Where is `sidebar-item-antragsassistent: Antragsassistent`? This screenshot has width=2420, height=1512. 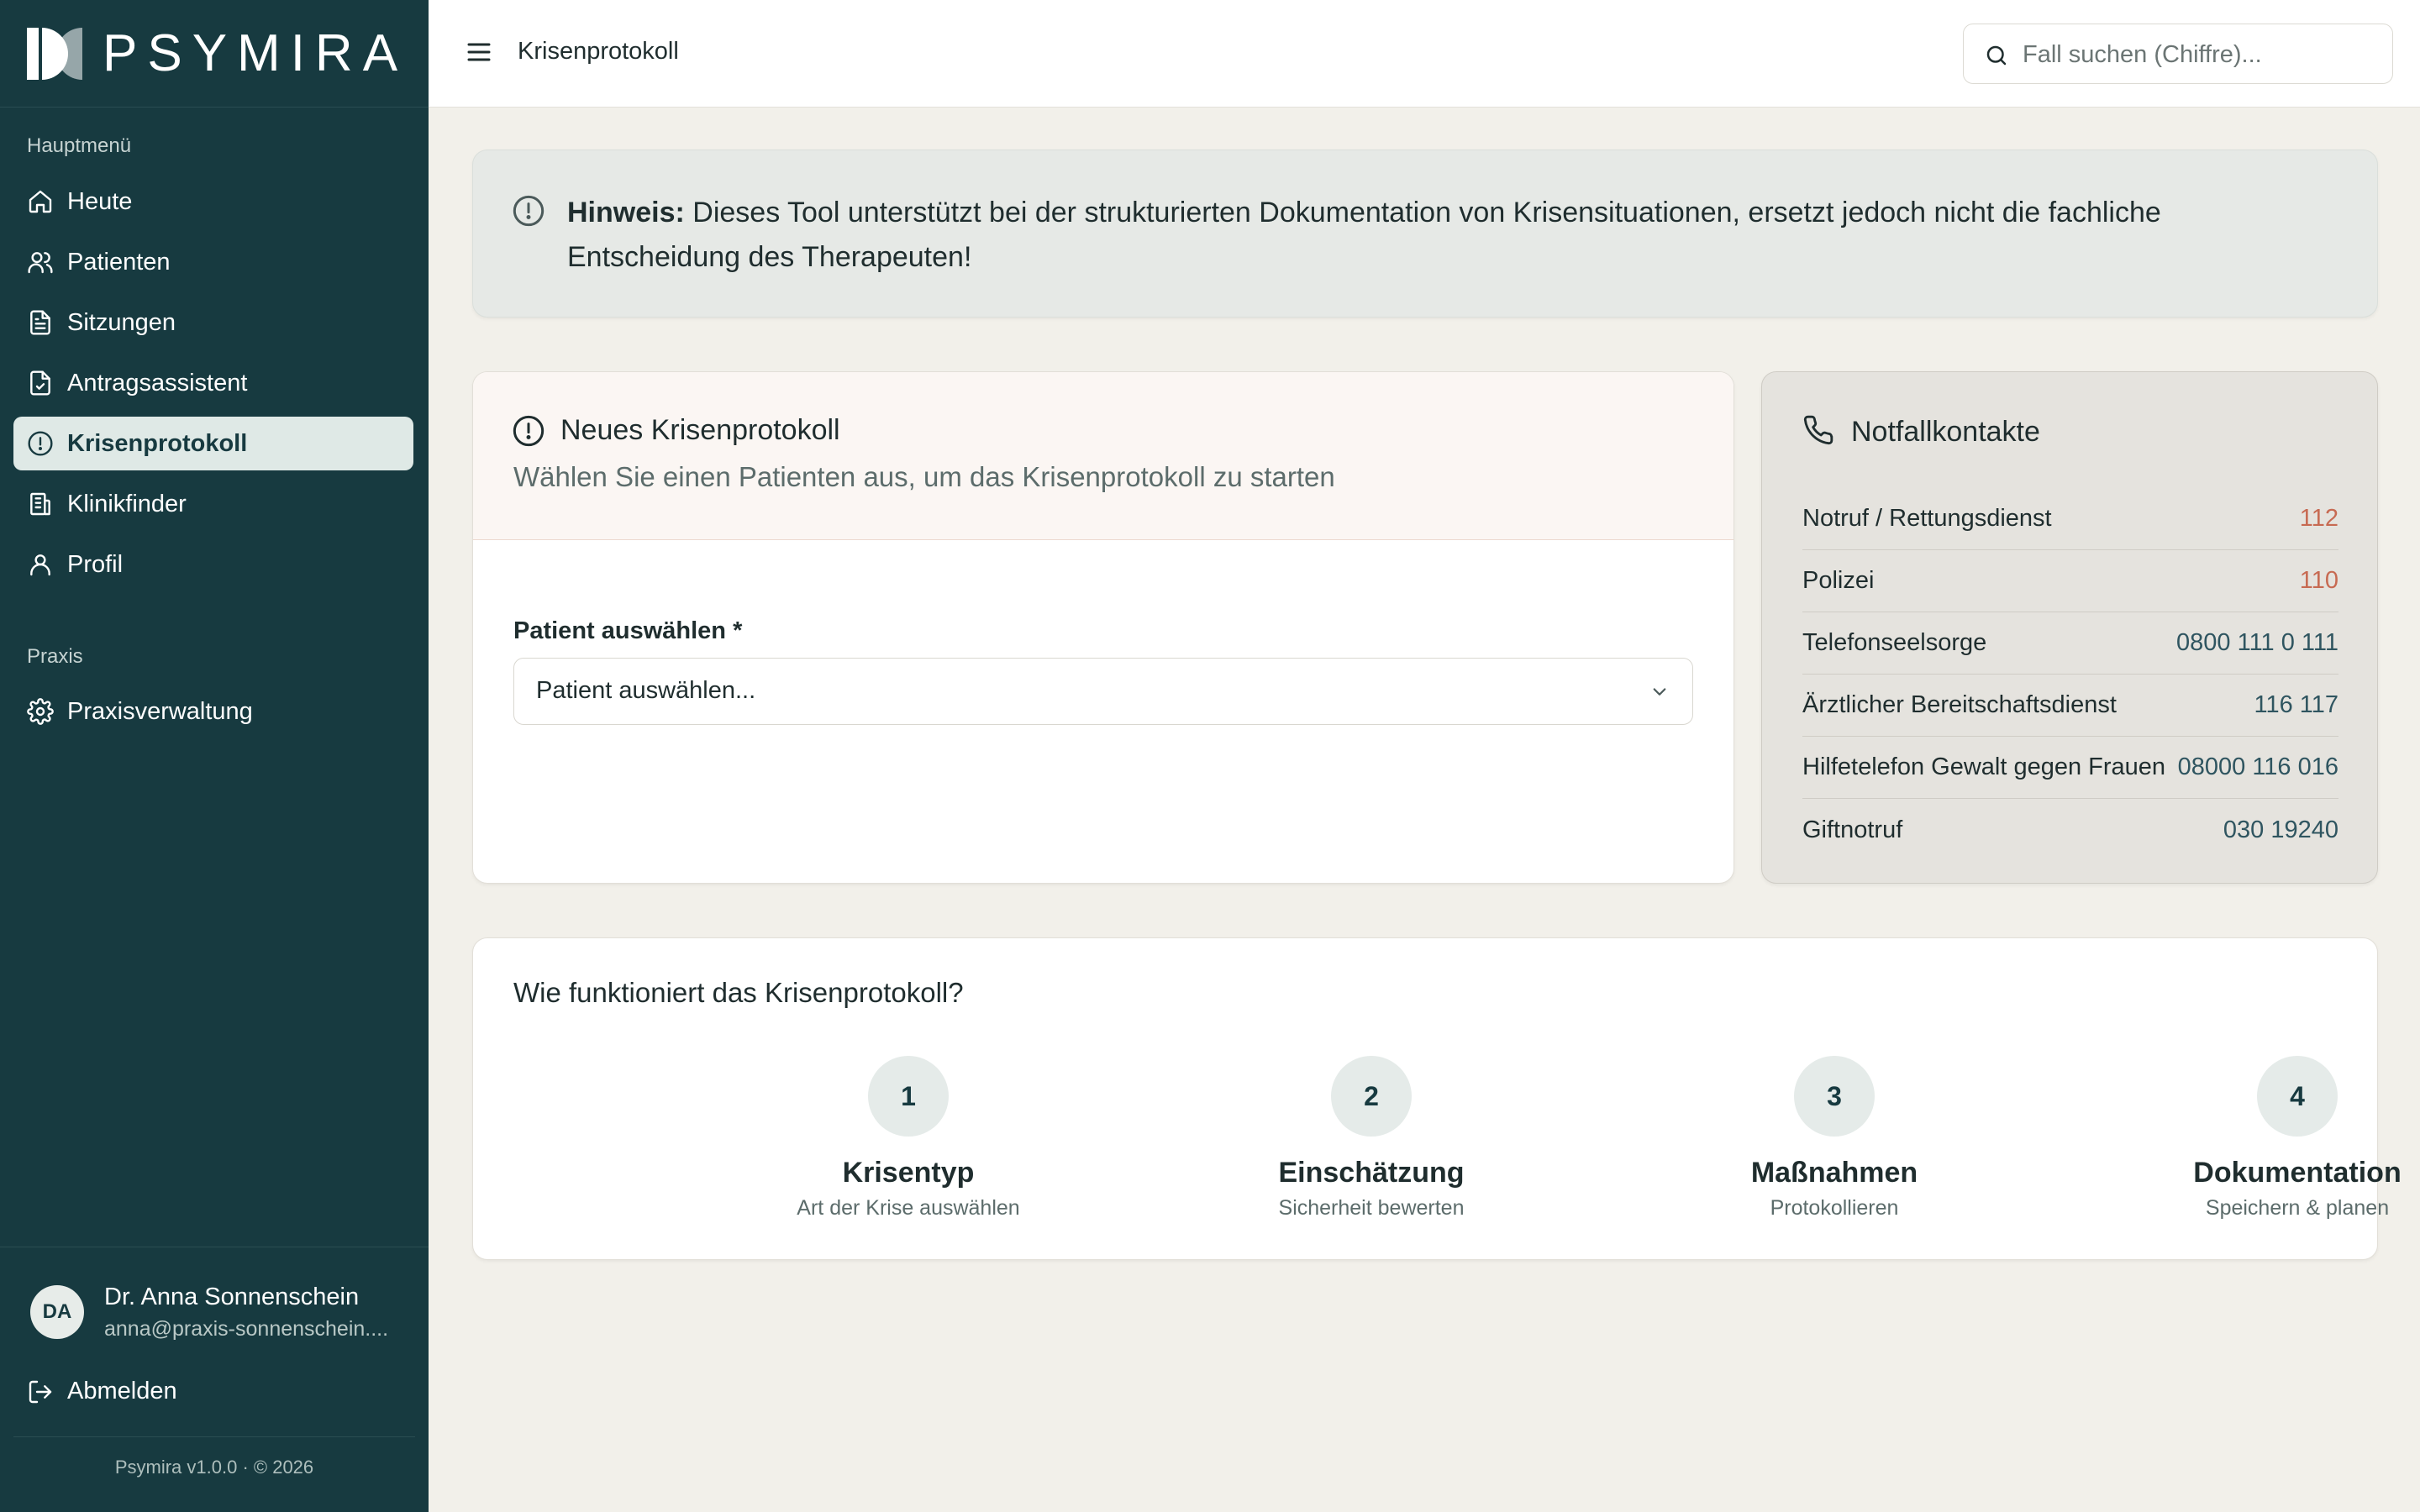
sidebar-item-antragsassistent: Antragsassistent is located at coordinates (213, 383).